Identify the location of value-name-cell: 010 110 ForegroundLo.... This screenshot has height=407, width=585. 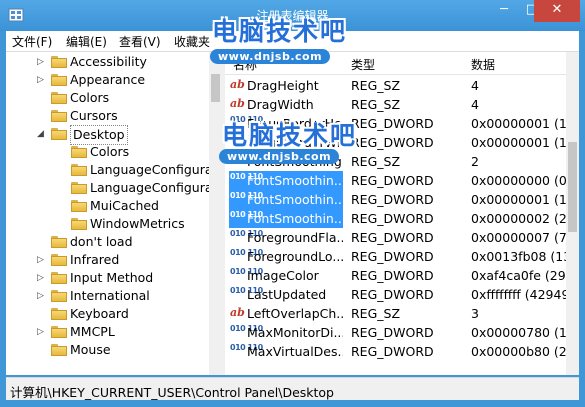
(286, 256).